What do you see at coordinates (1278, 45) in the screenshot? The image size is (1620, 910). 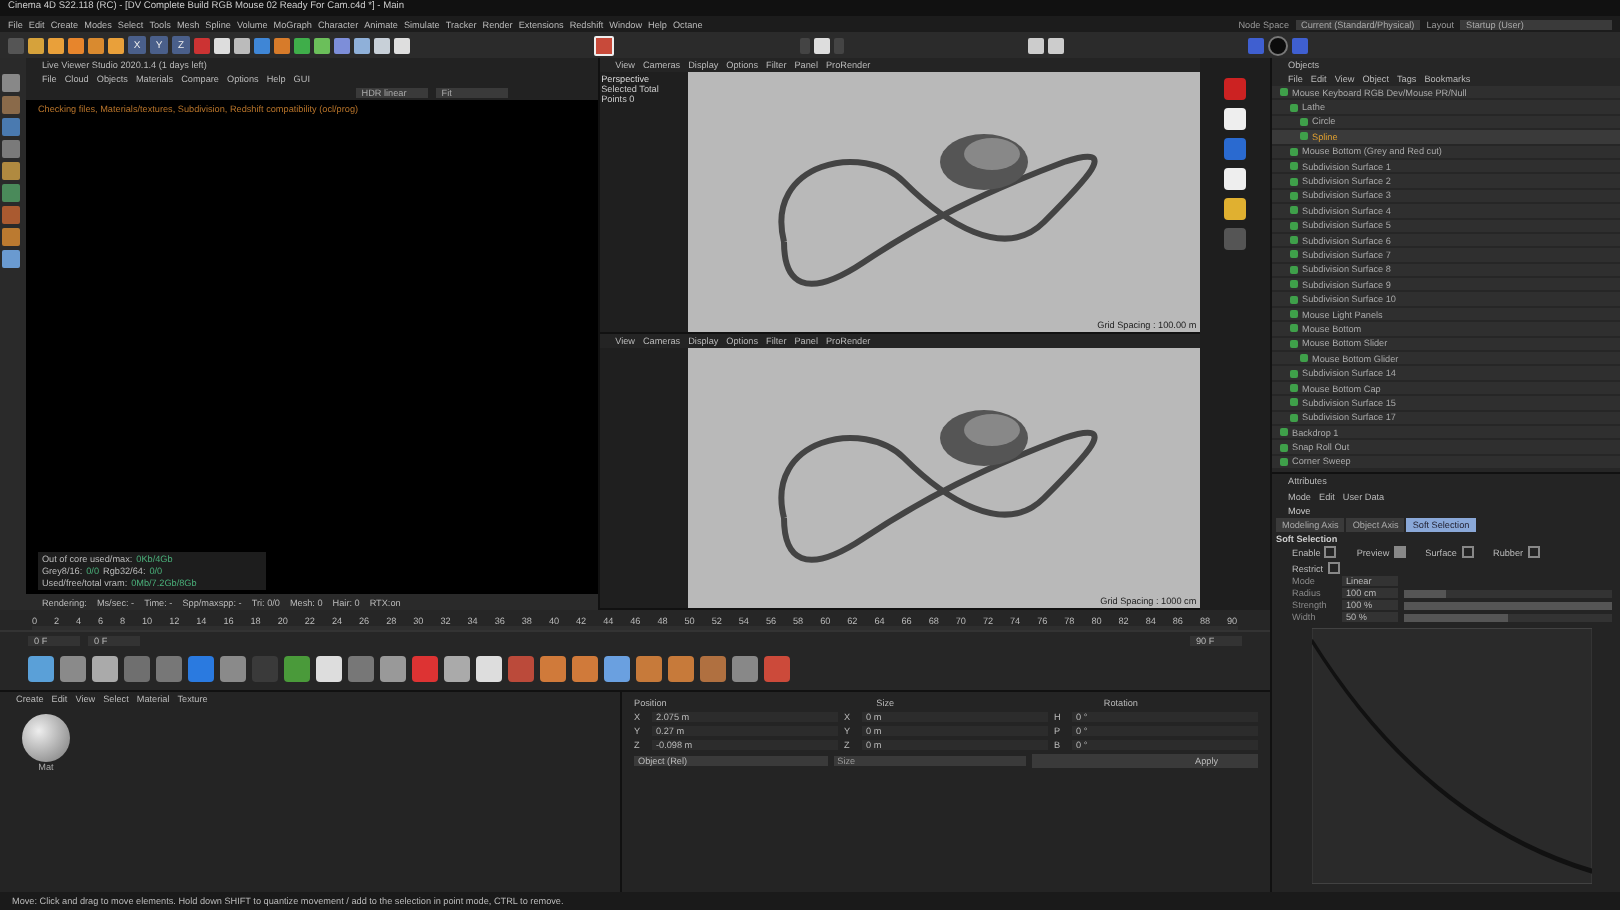 I see `circle-icon` at bounding box center [1278, 45].